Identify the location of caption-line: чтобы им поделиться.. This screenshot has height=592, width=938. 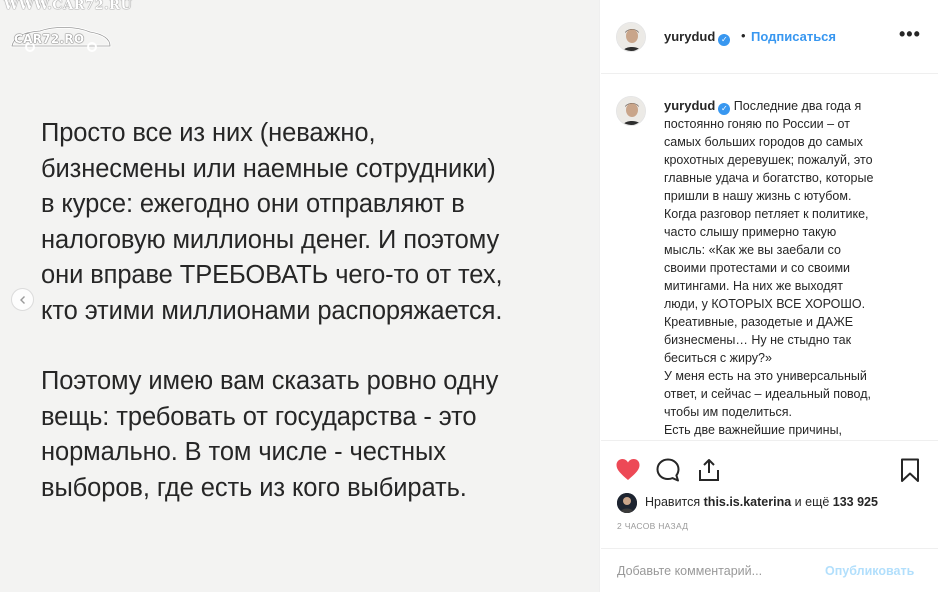
(728, 412).